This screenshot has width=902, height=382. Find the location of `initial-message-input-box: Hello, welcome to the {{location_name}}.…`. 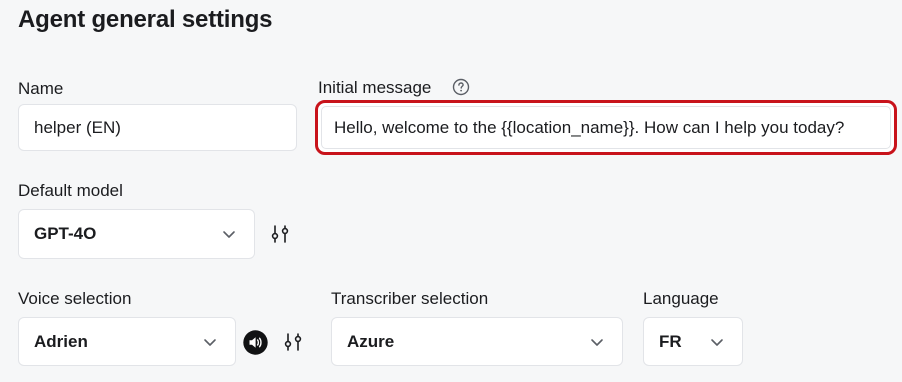

initial-message-input-box: Hello, welcome to the {{location_name}}.… is located at coordinates (606, 127).